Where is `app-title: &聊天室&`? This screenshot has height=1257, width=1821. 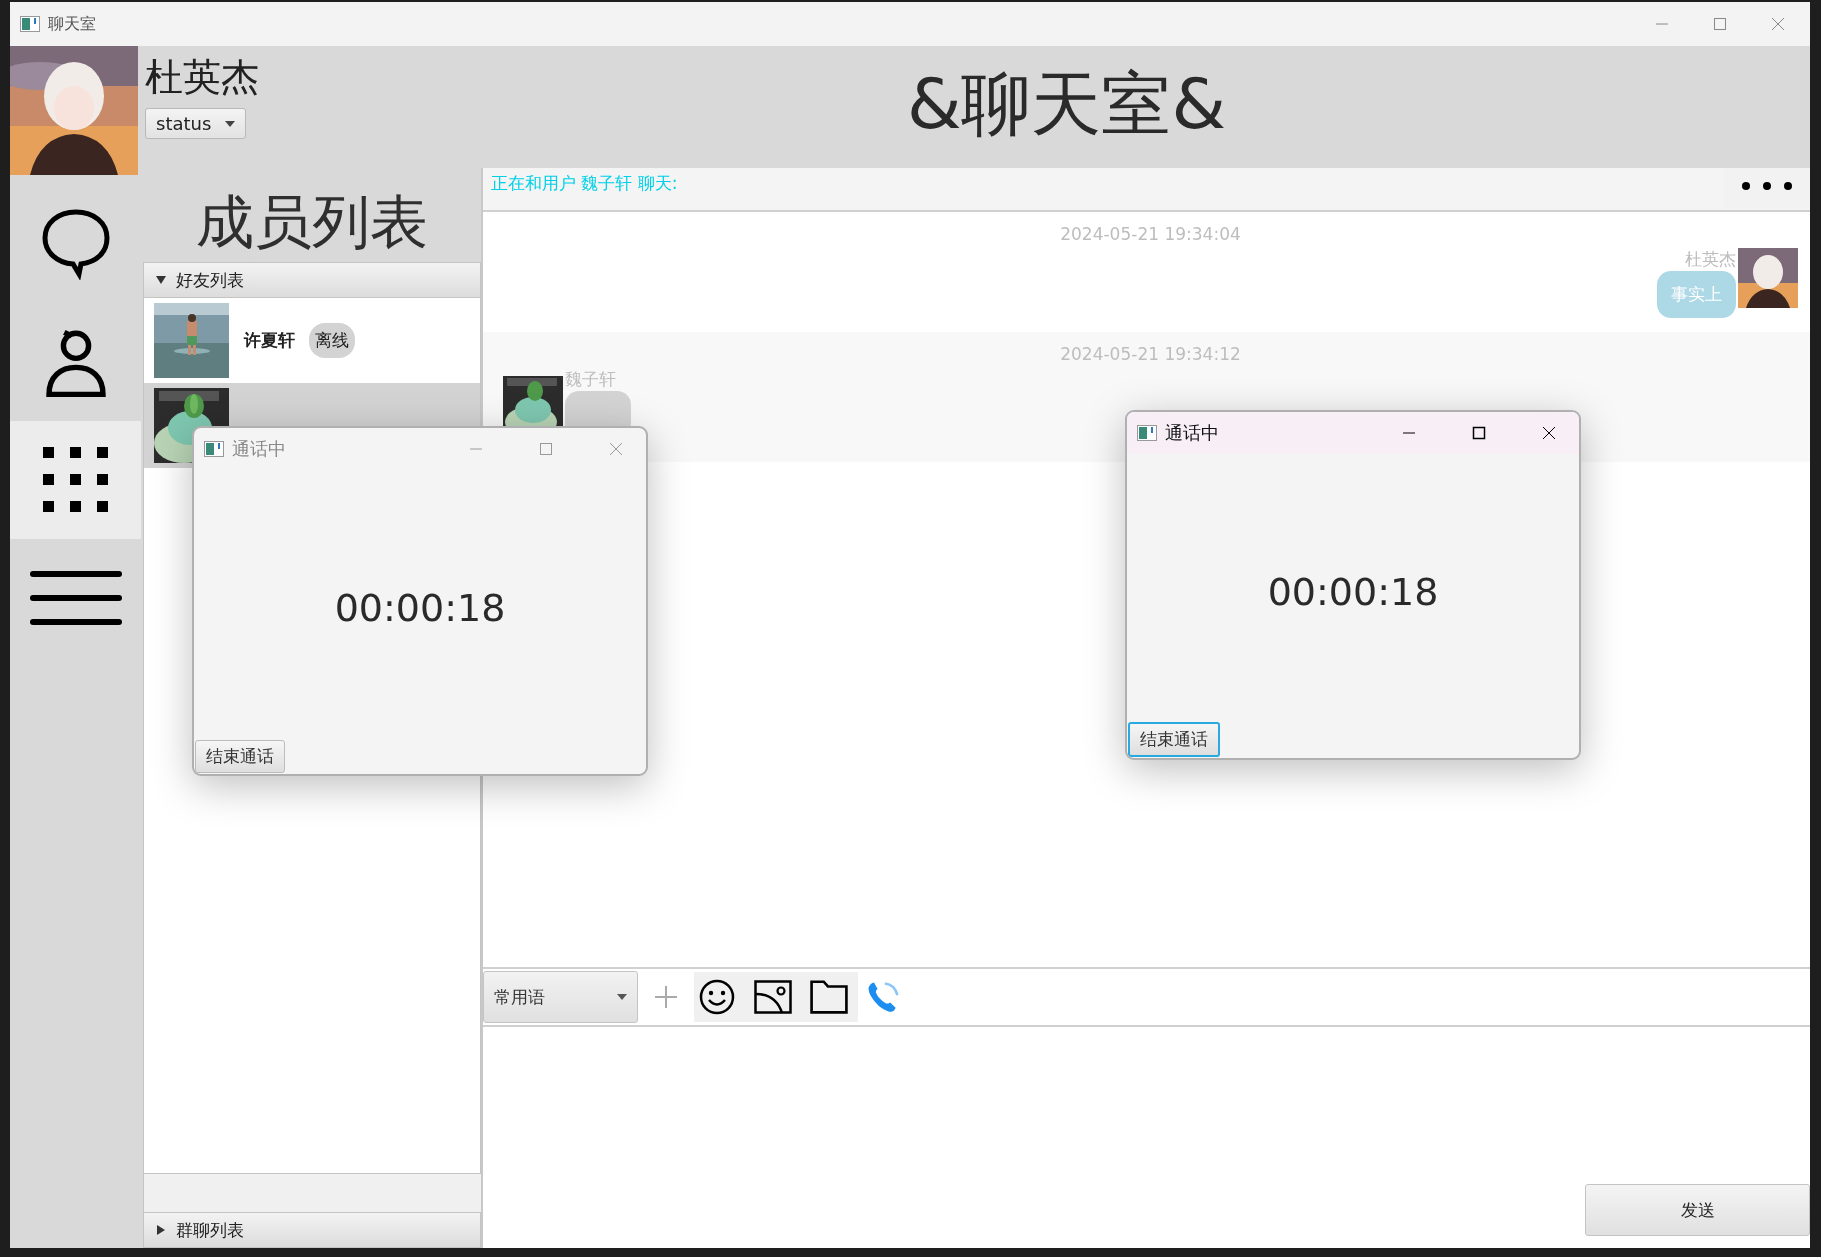 app-title: &聊天室& is located at coordinates (1066, 104).